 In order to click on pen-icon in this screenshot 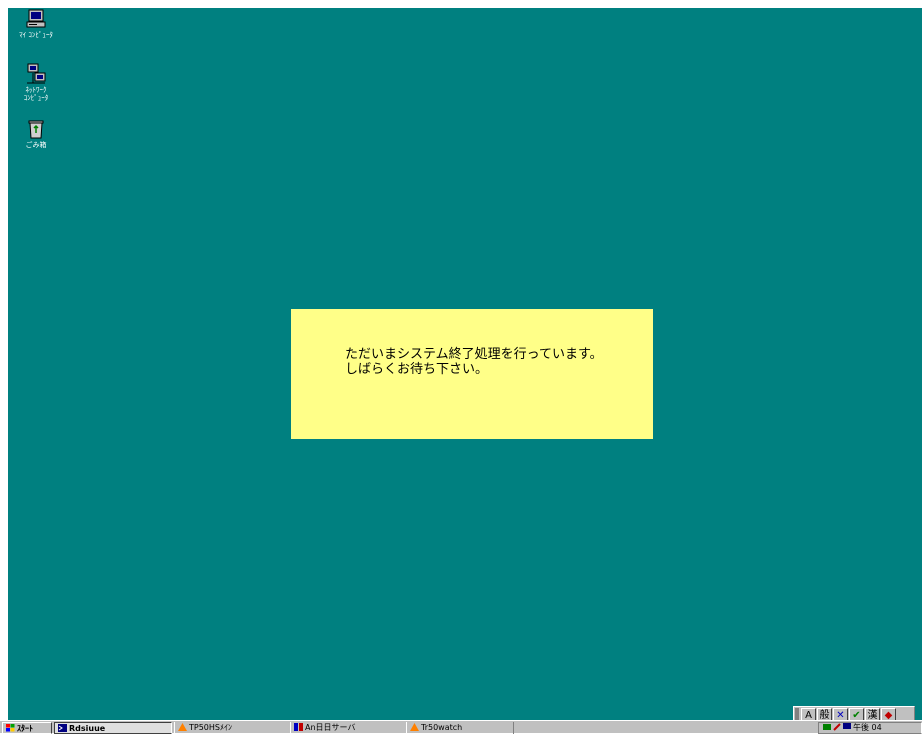, I will do `click(837, 727)`.